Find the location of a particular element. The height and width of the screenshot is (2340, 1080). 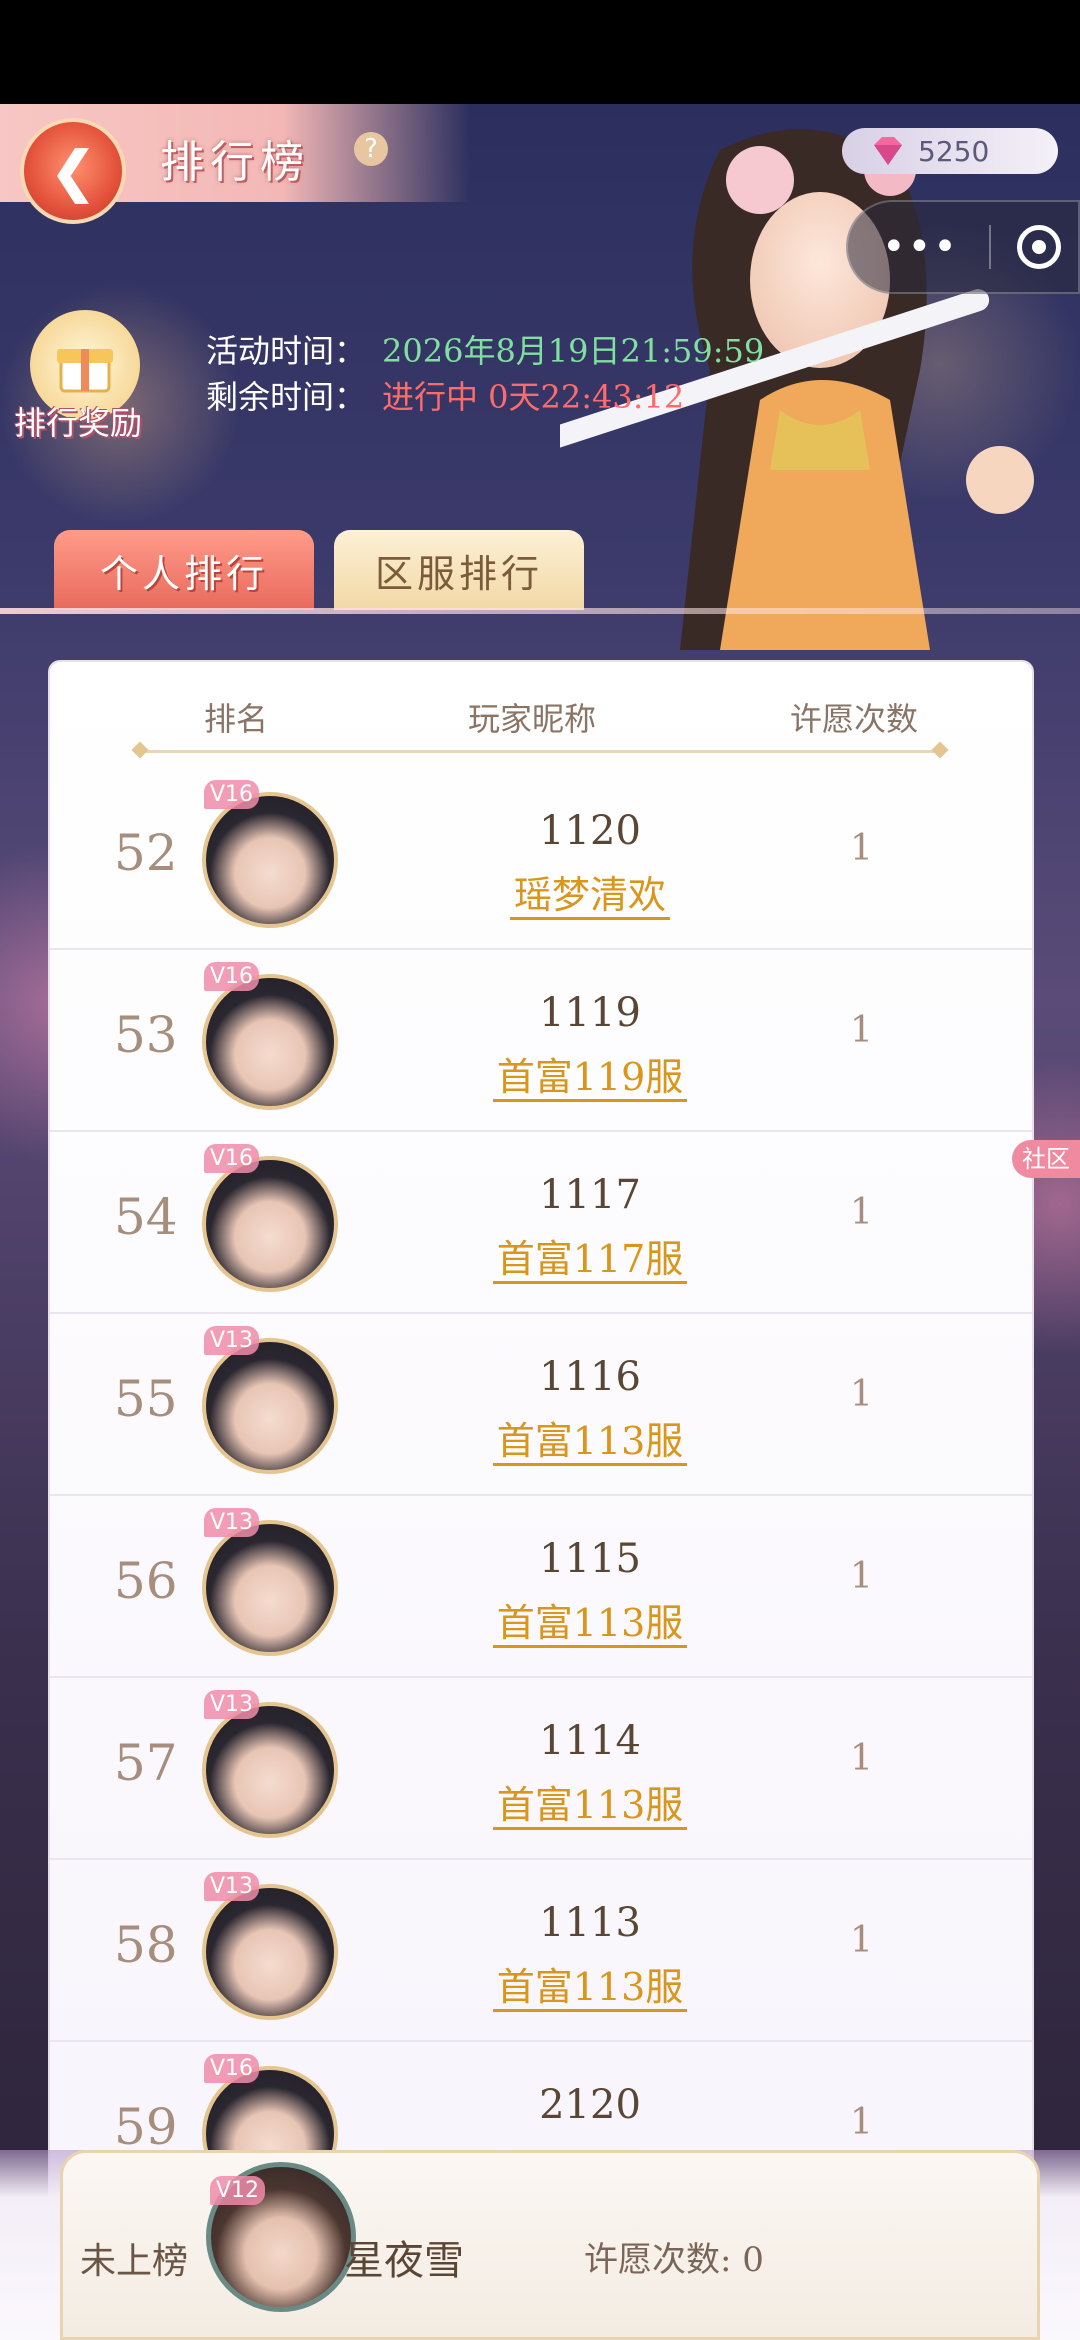

self-vip-badge: V12 is located at coordinates (238, 2190).